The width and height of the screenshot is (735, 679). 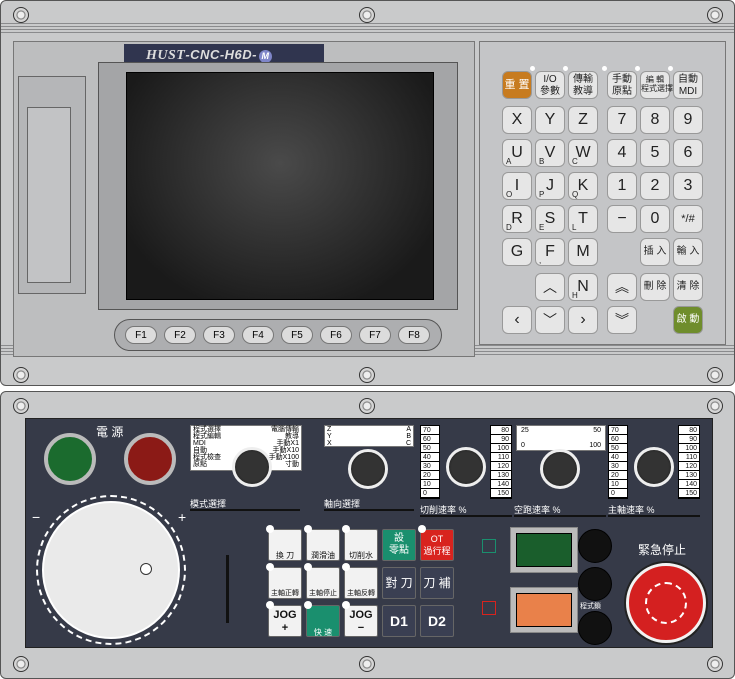 I want to click on feed-override-knob, so click(x=466, y=467).